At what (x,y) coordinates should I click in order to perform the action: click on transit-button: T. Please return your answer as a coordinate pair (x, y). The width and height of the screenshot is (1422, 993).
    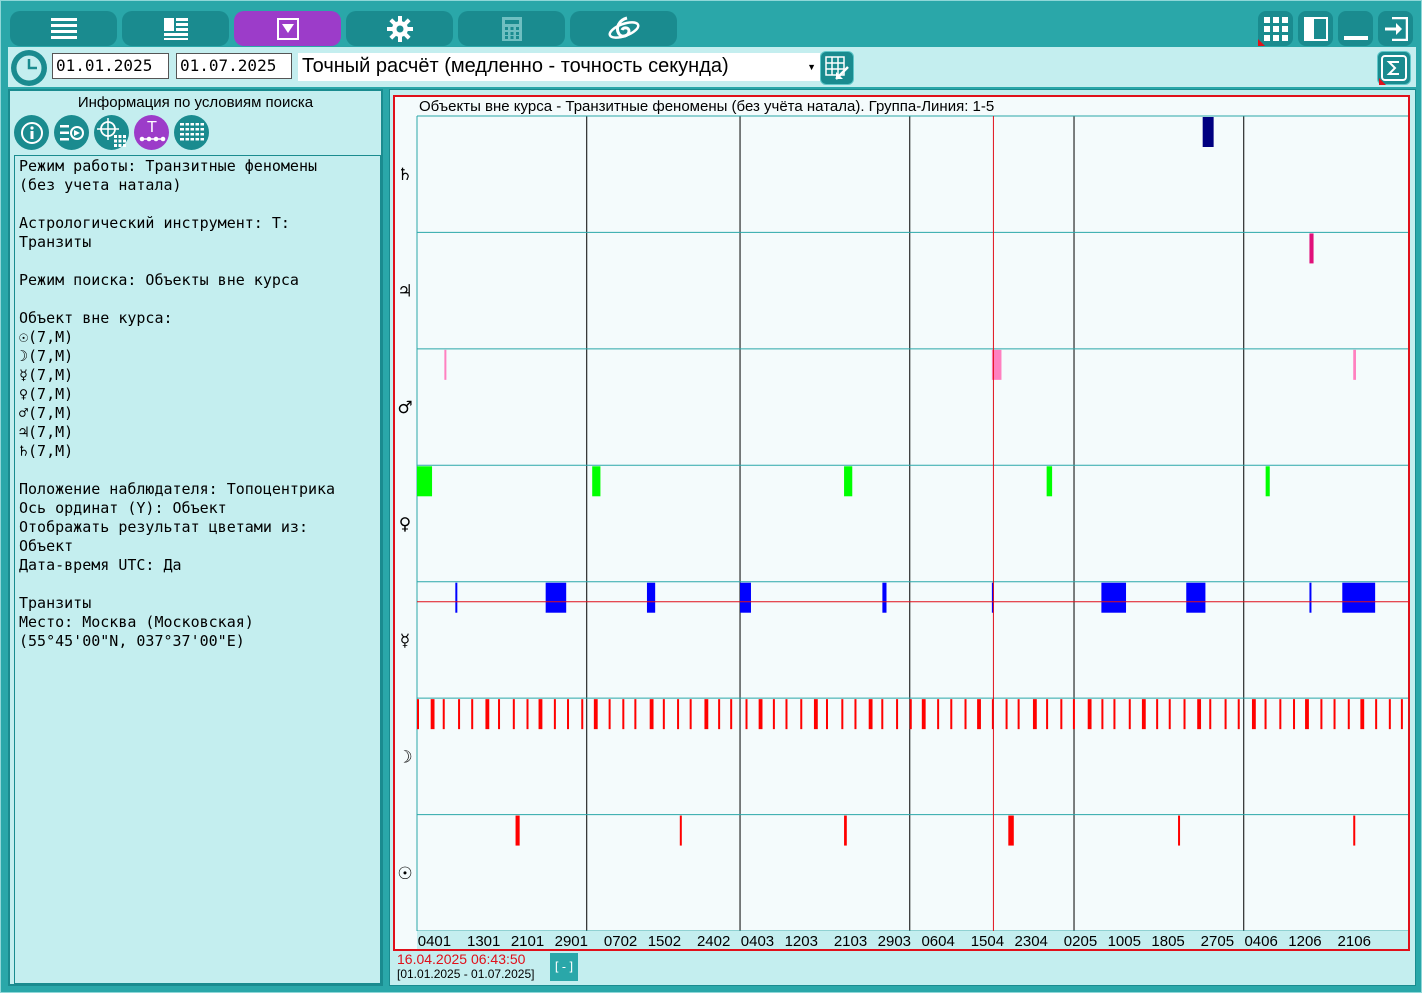
    Looking at the image, I should click on (151, 132).